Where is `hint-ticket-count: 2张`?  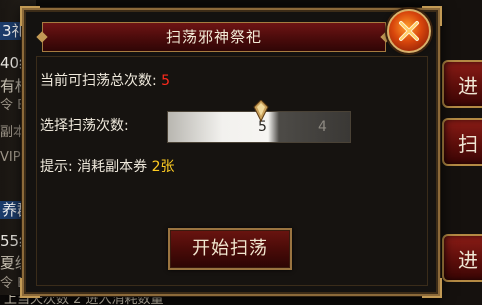
hint-ticket-count: 2张 is located at coordinates (163, 167).